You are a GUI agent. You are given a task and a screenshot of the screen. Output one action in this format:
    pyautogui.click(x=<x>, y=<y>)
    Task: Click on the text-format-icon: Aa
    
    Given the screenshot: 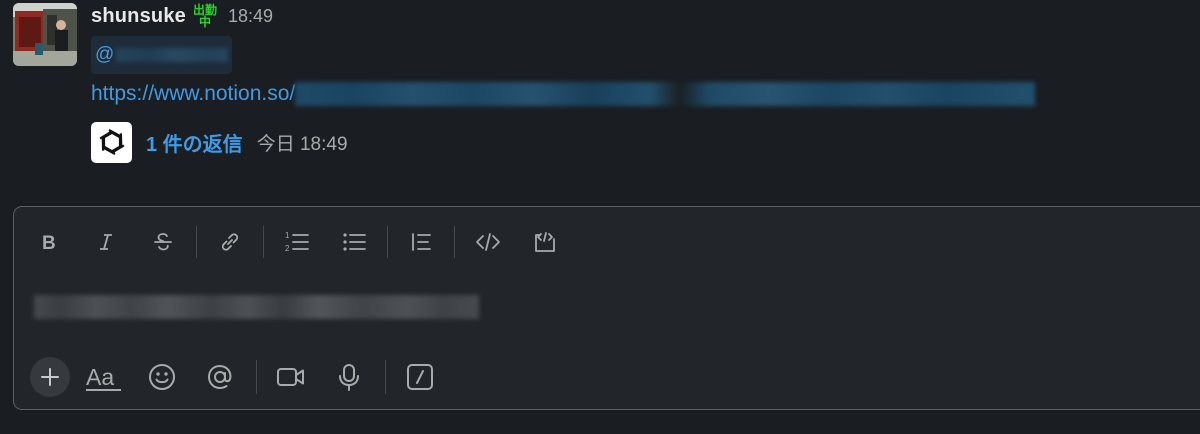 What is the action you would take?
    pyautogui.click(x=104, y=377)
    